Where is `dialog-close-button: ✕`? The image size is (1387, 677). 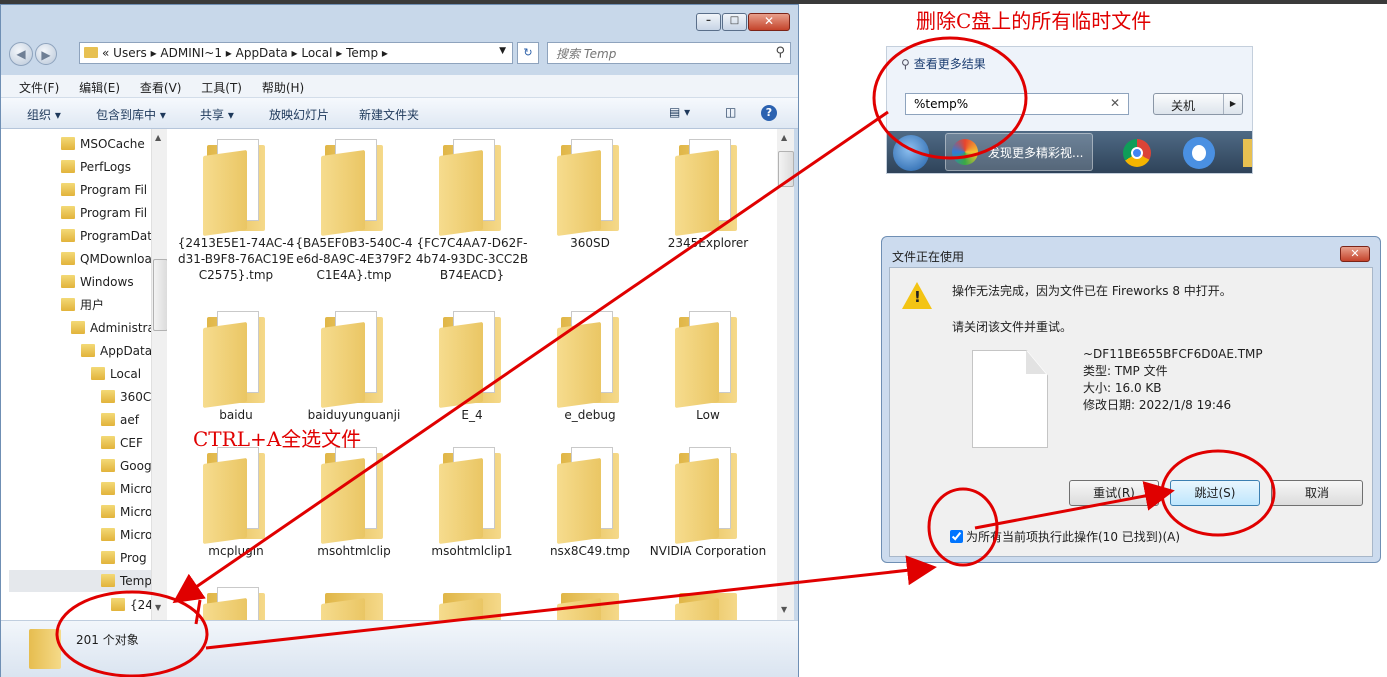 dialog-close-button: ✕ is located at coordinates (1355, 254).